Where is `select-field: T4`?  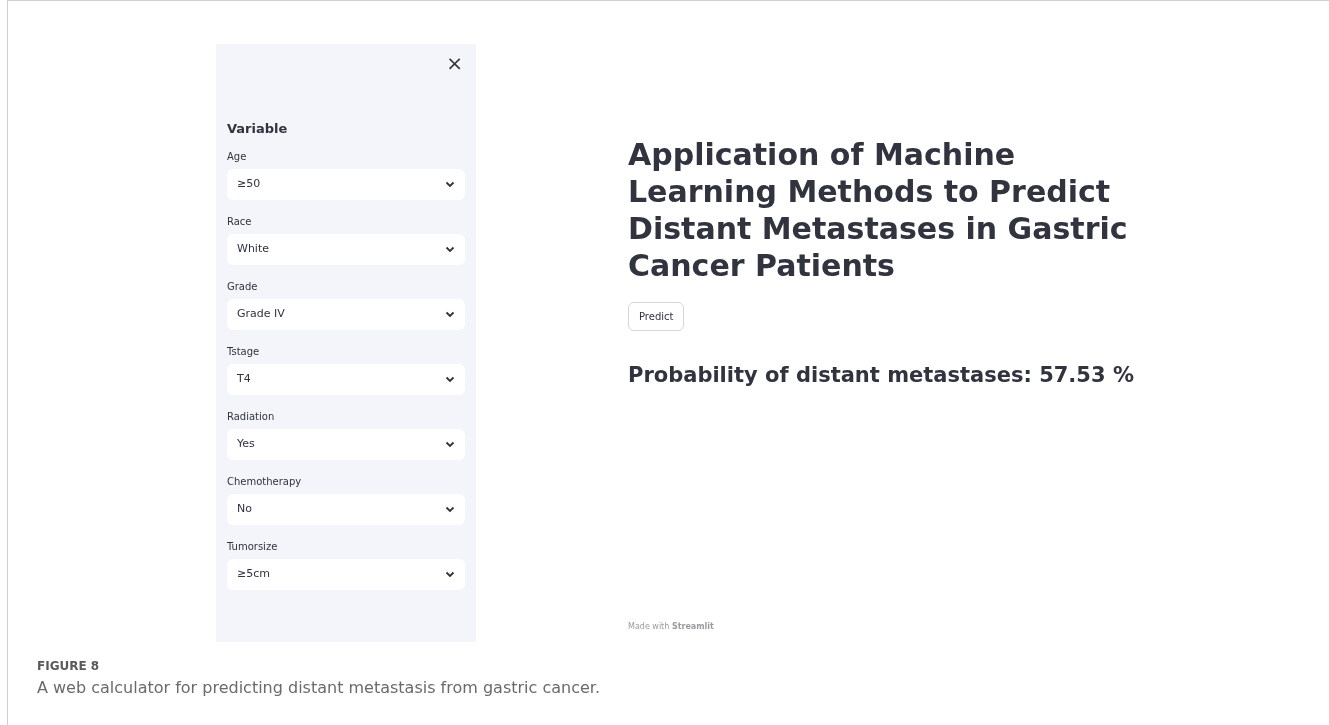
select-field: T4 is located at coordinates (346, 379).